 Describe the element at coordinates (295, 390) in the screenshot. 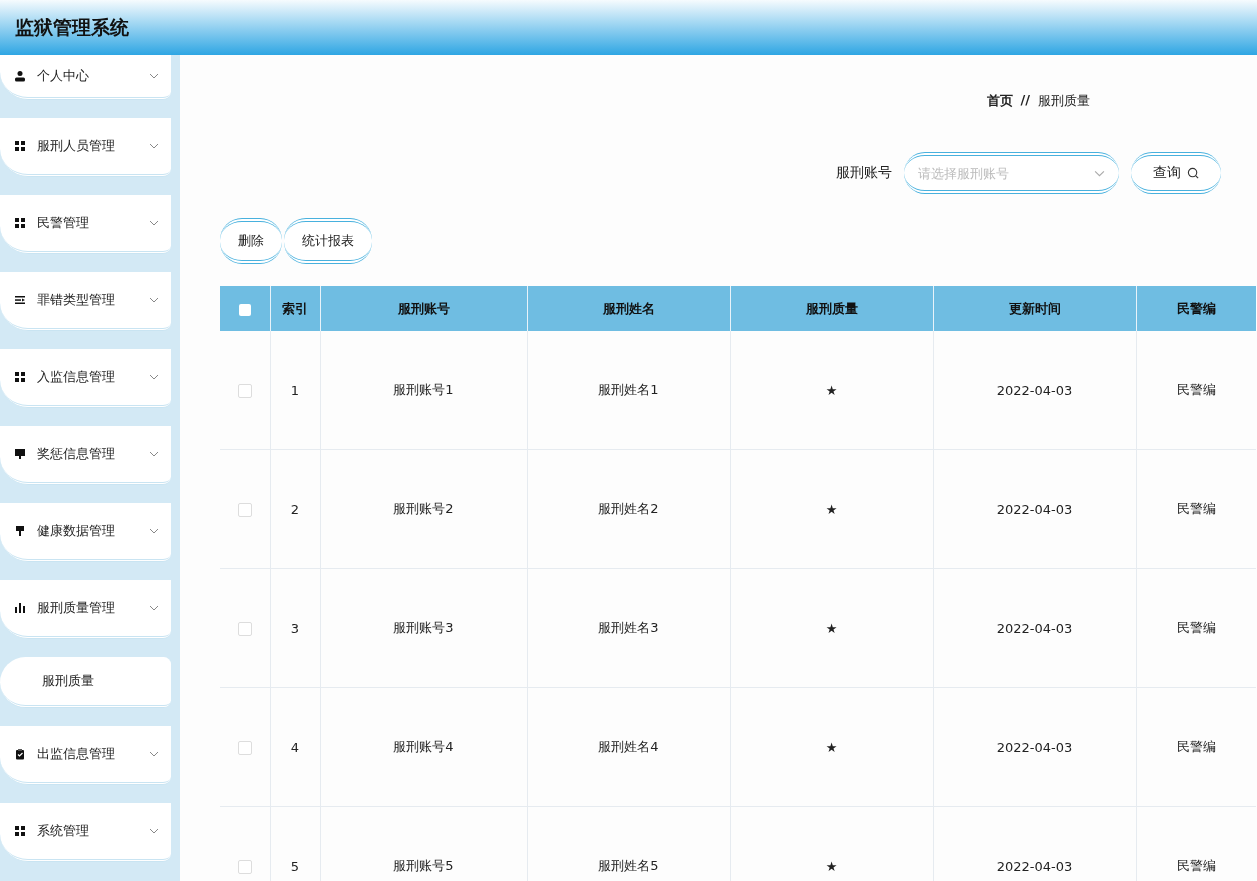

I see `table-cell: 1` at that location.